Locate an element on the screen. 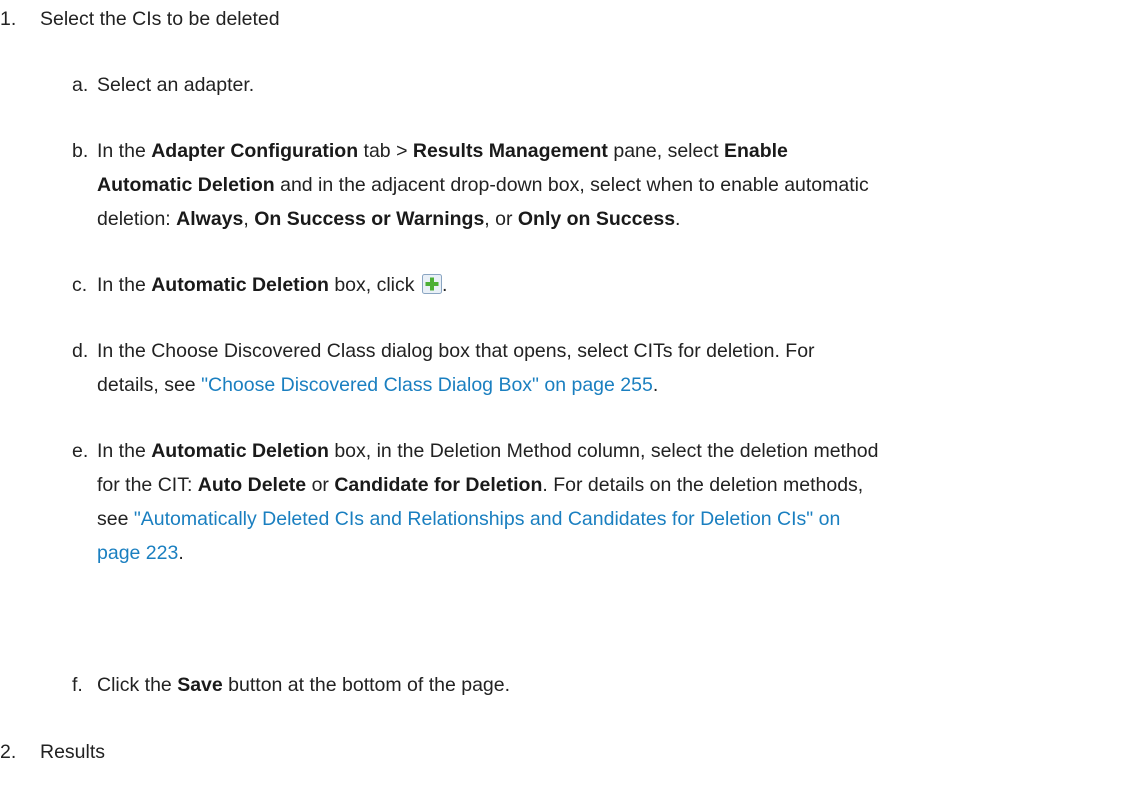 The width and height of the screenshot is (1133, 789). substep-letter: e. is located at coordinates (80, 451).